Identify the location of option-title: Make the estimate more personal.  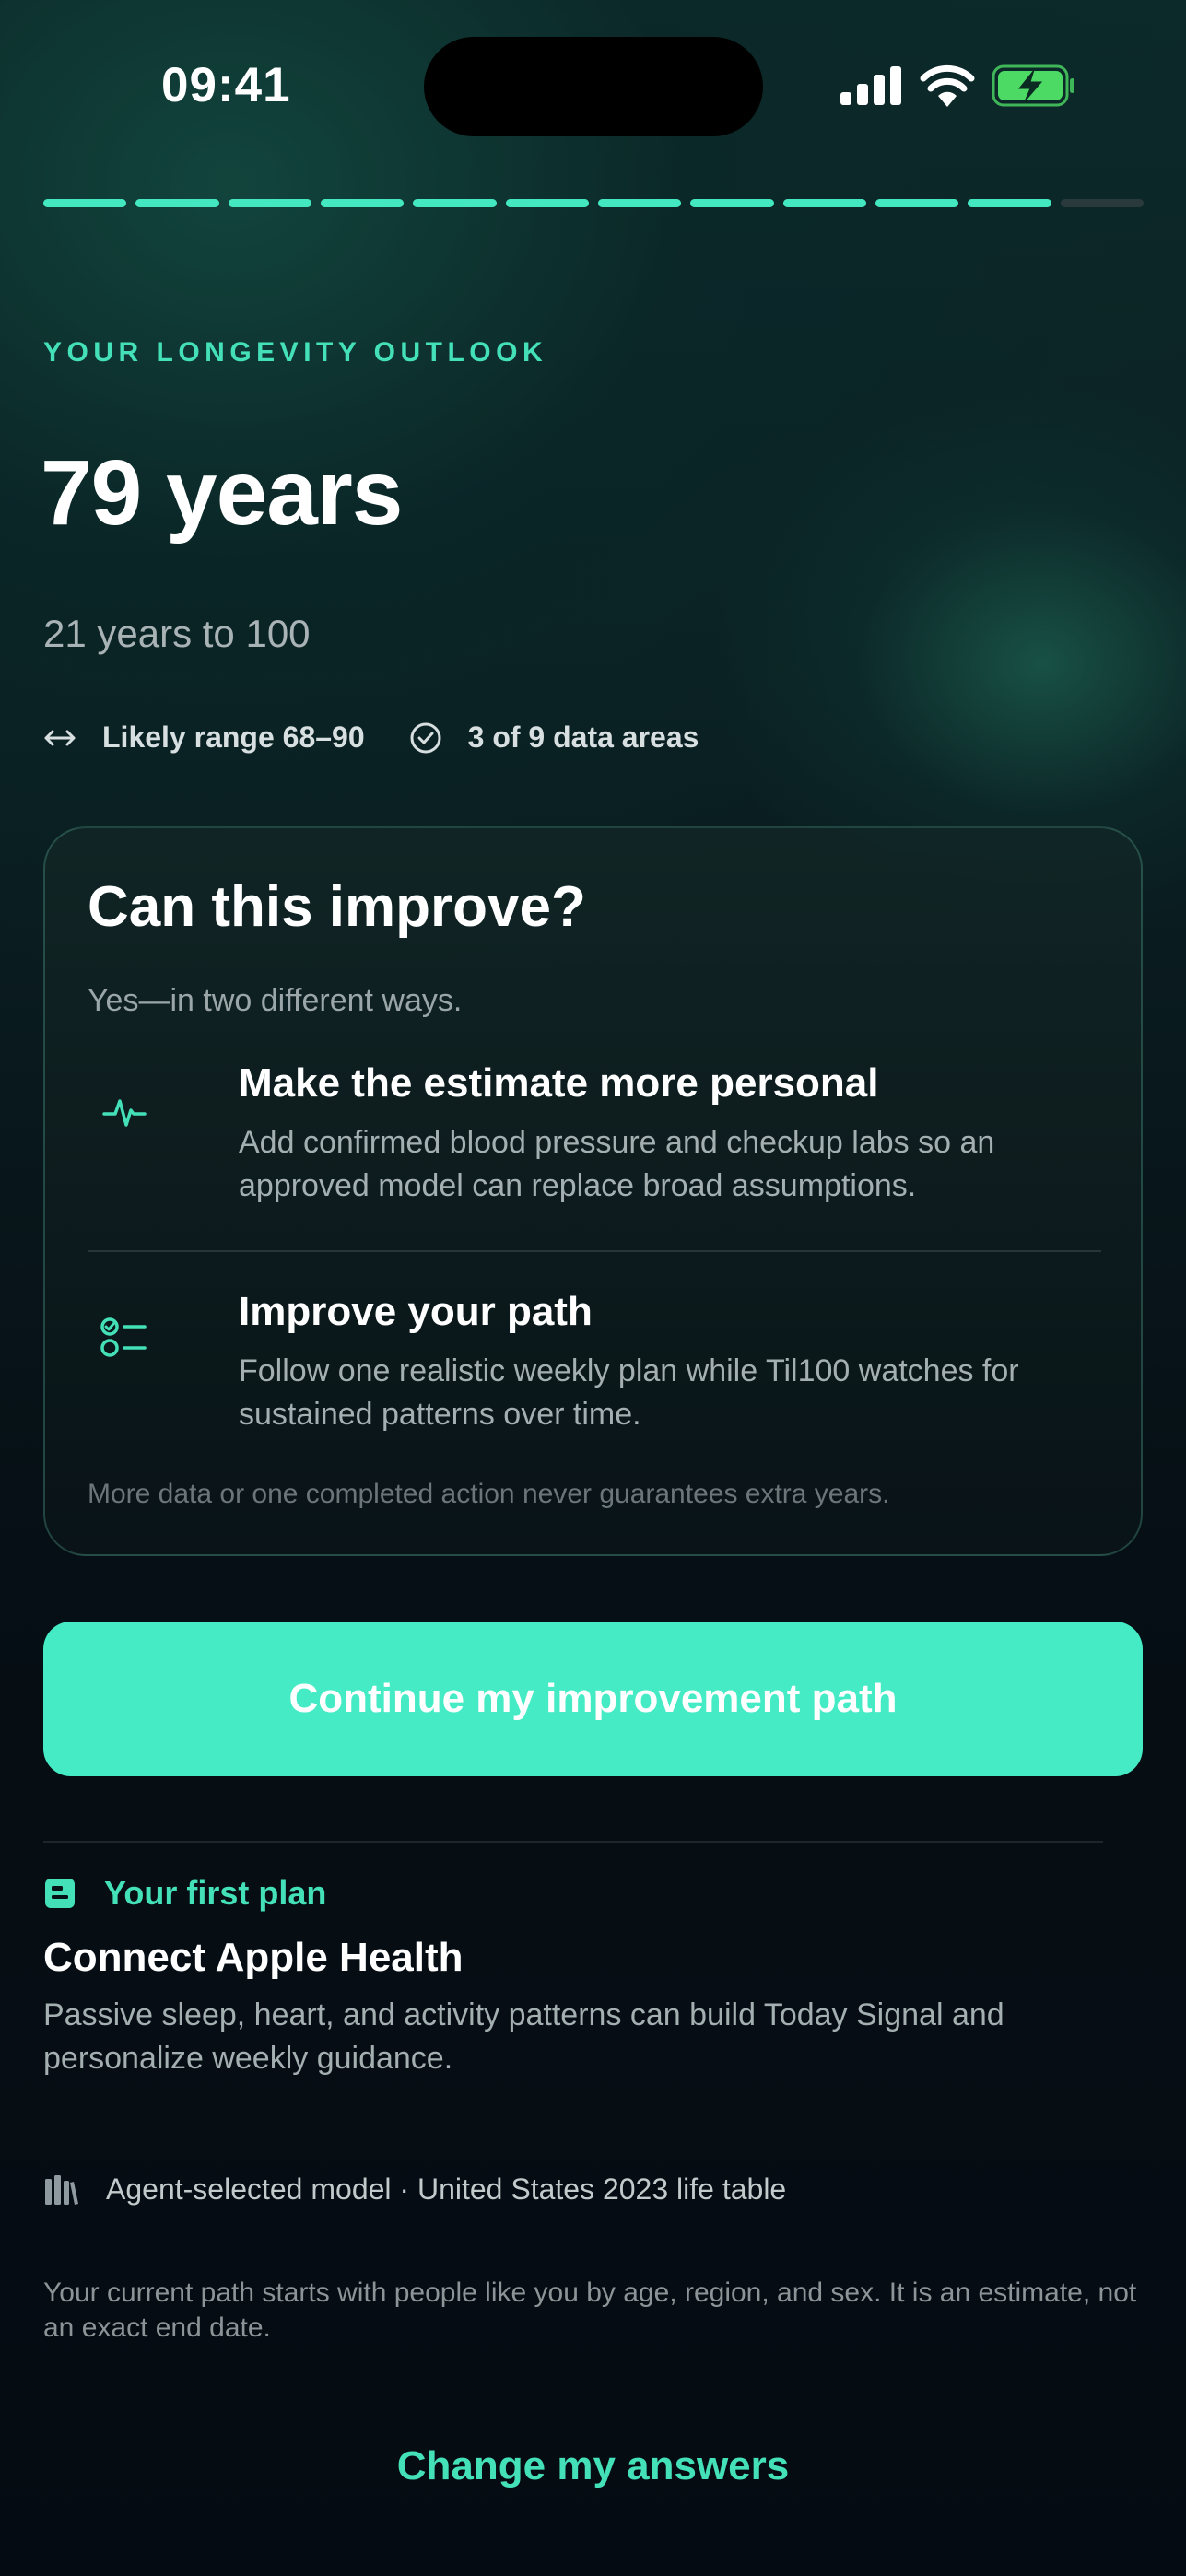
(559, 1083).